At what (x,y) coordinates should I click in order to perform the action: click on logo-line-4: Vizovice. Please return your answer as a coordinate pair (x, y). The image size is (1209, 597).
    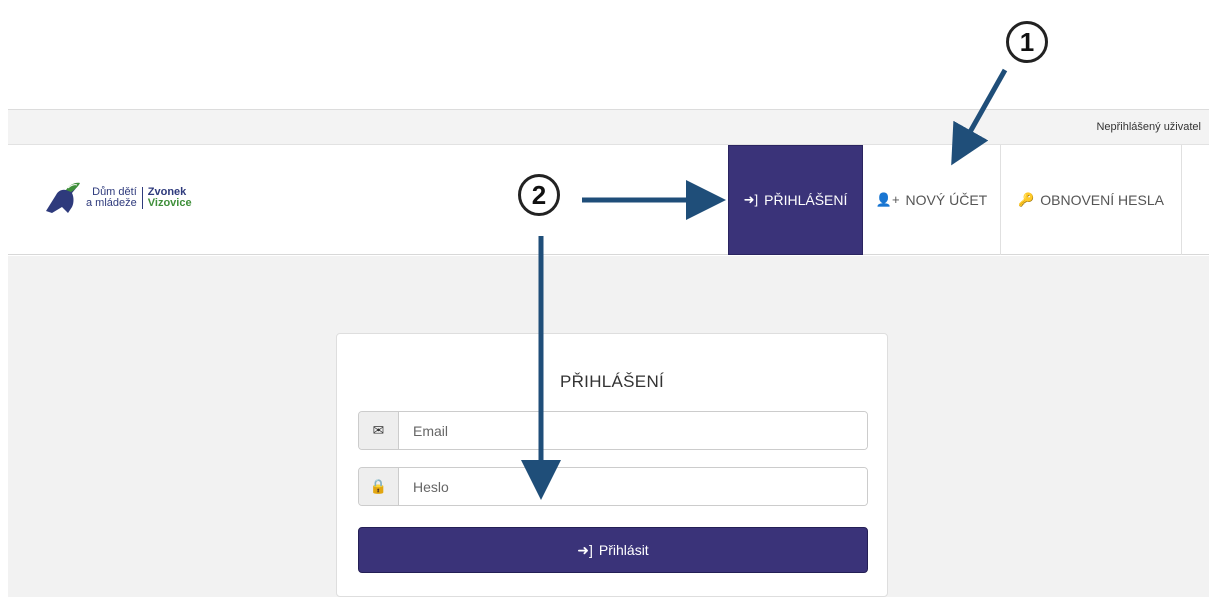
    Looking at the image, I should click on (169, 203).